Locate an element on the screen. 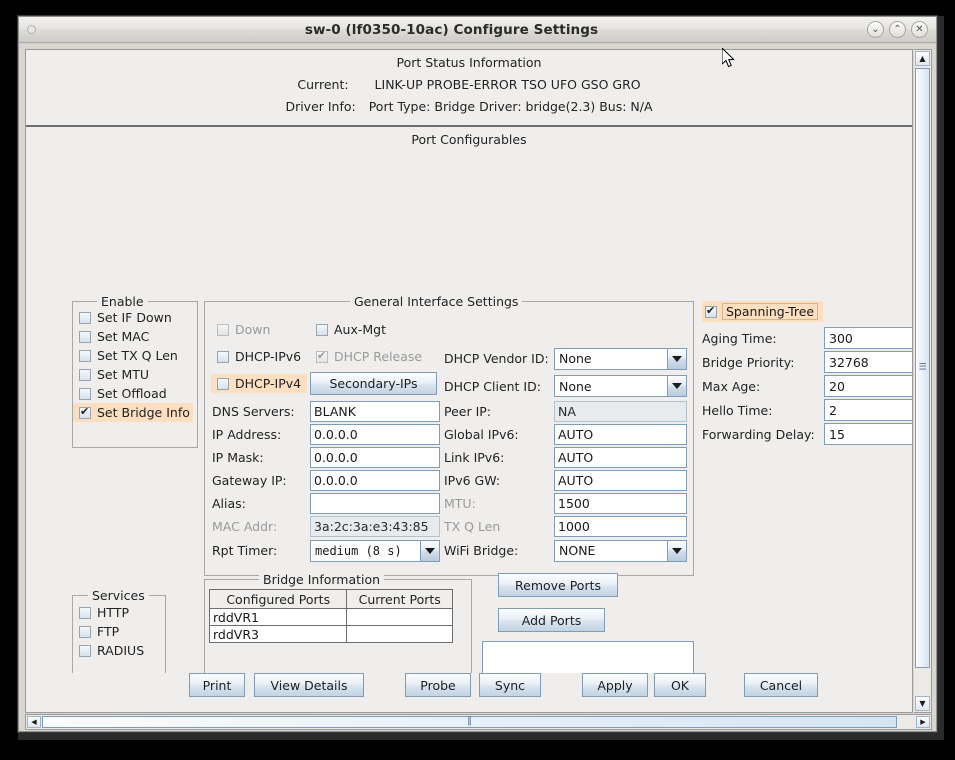 The image size is (955, 760). forwarding-delay-row: Forwarding Delay: 15 is located at coordinates (807, 434).